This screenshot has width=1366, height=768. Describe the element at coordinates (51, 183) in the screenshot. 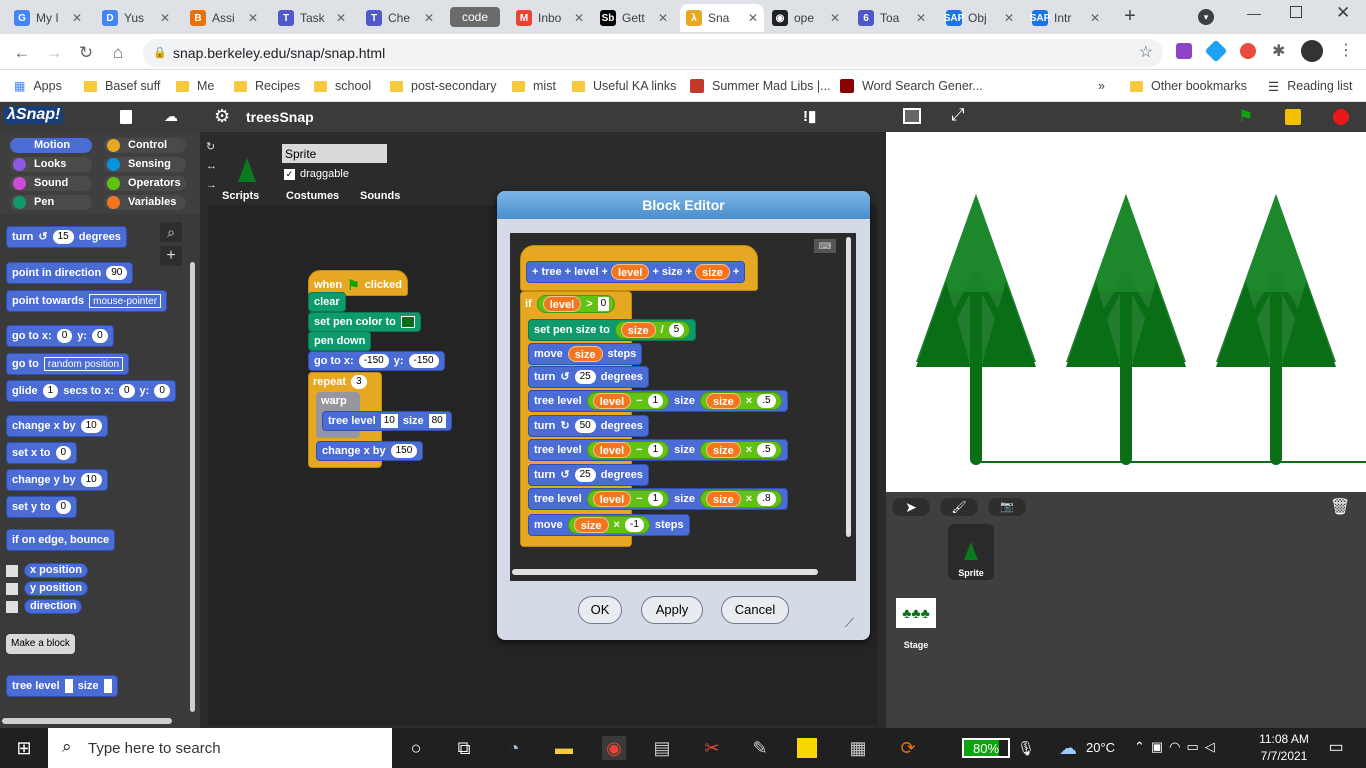

I see `category-sound: Sound` at that location.